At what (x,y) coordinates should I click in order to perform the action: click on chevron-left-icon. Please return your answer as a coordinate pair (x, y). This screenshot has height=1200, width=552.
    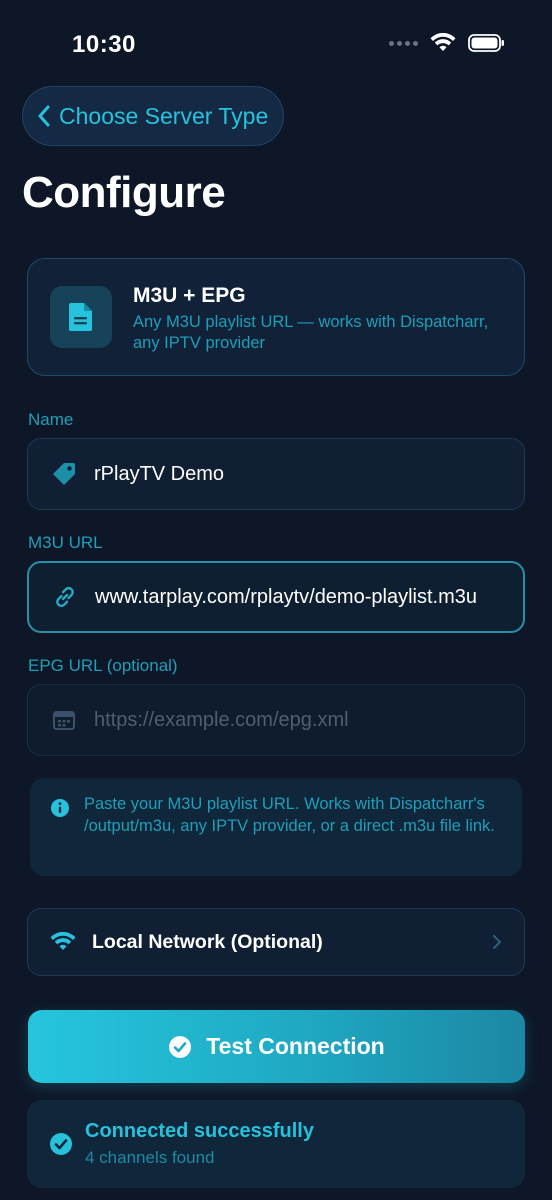
    Looking at the image, I should click on (44, 116).